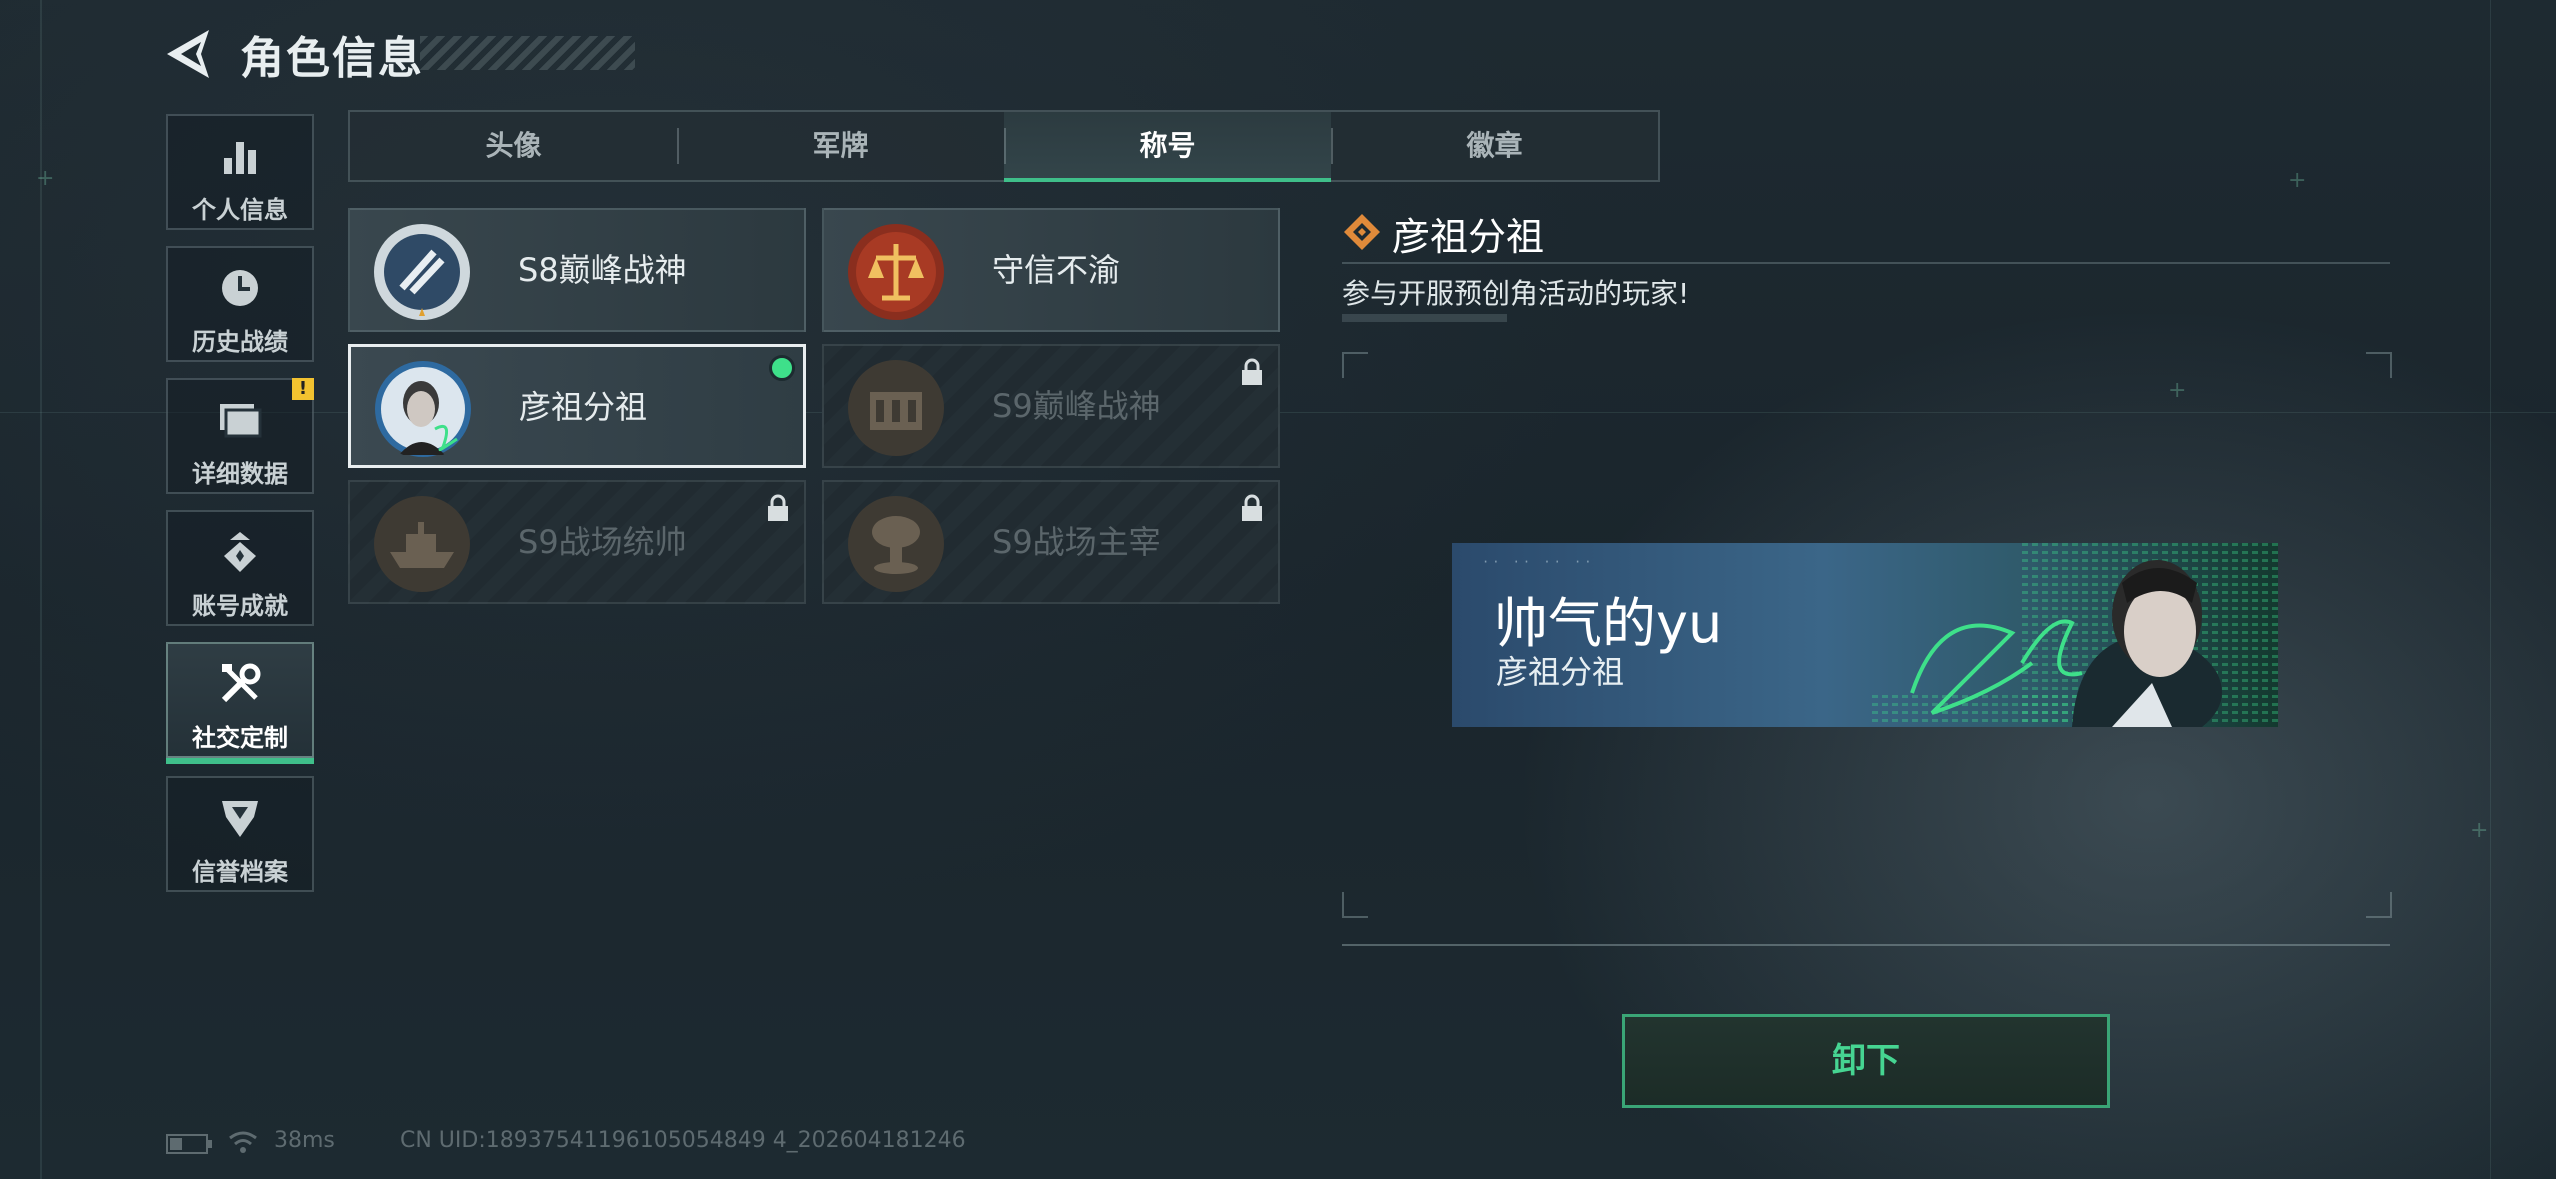 Image resolution: width=2556 pixels, height=1179 pixels. What do you see at coordinates (896, 408) in the screenshot?
I see `emblem-building-icon` at bounding box center [896, 408].